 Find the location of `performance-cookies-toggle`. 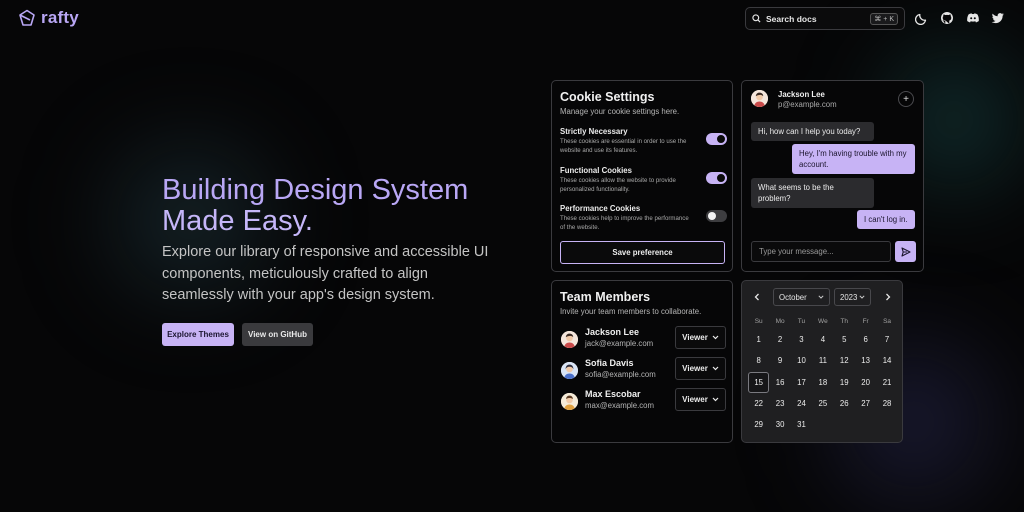

performance-cookies-toggle is located at coordinates (716, 216).